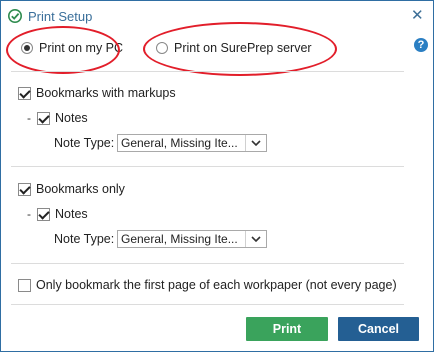 This screenshot has height=352, width=434. What do you see at coordinates (378, 329) in the screenshot?
I see `cancel-button: Cancel` at bounding box center [378, 329].